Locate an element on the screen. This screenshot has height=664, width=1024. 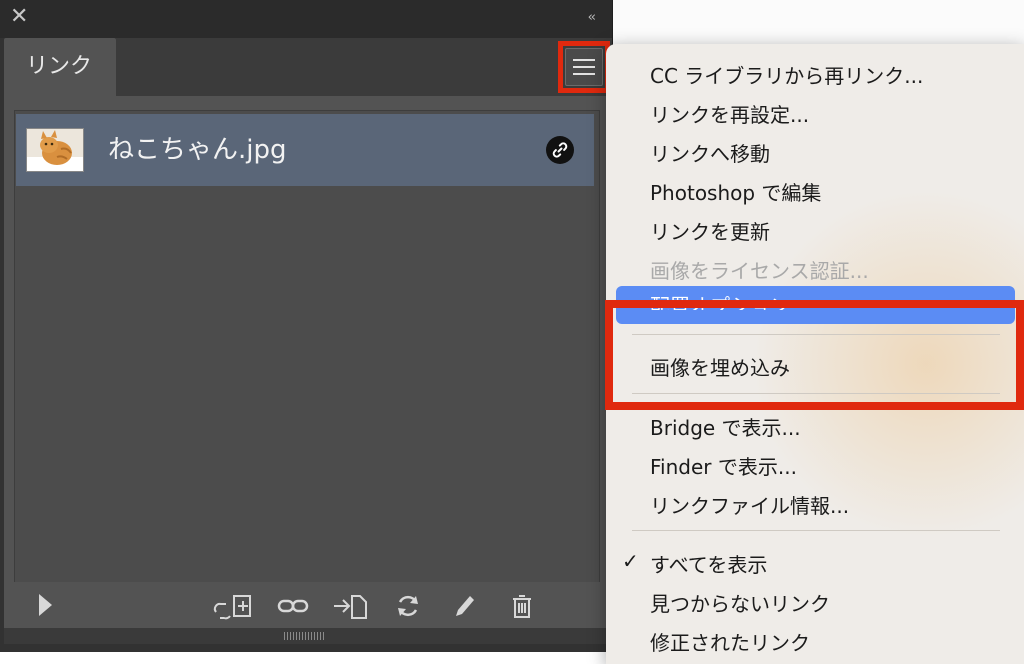
menu-item-go-to-link: リンクへ移動 is located at coordinates (710, 152).